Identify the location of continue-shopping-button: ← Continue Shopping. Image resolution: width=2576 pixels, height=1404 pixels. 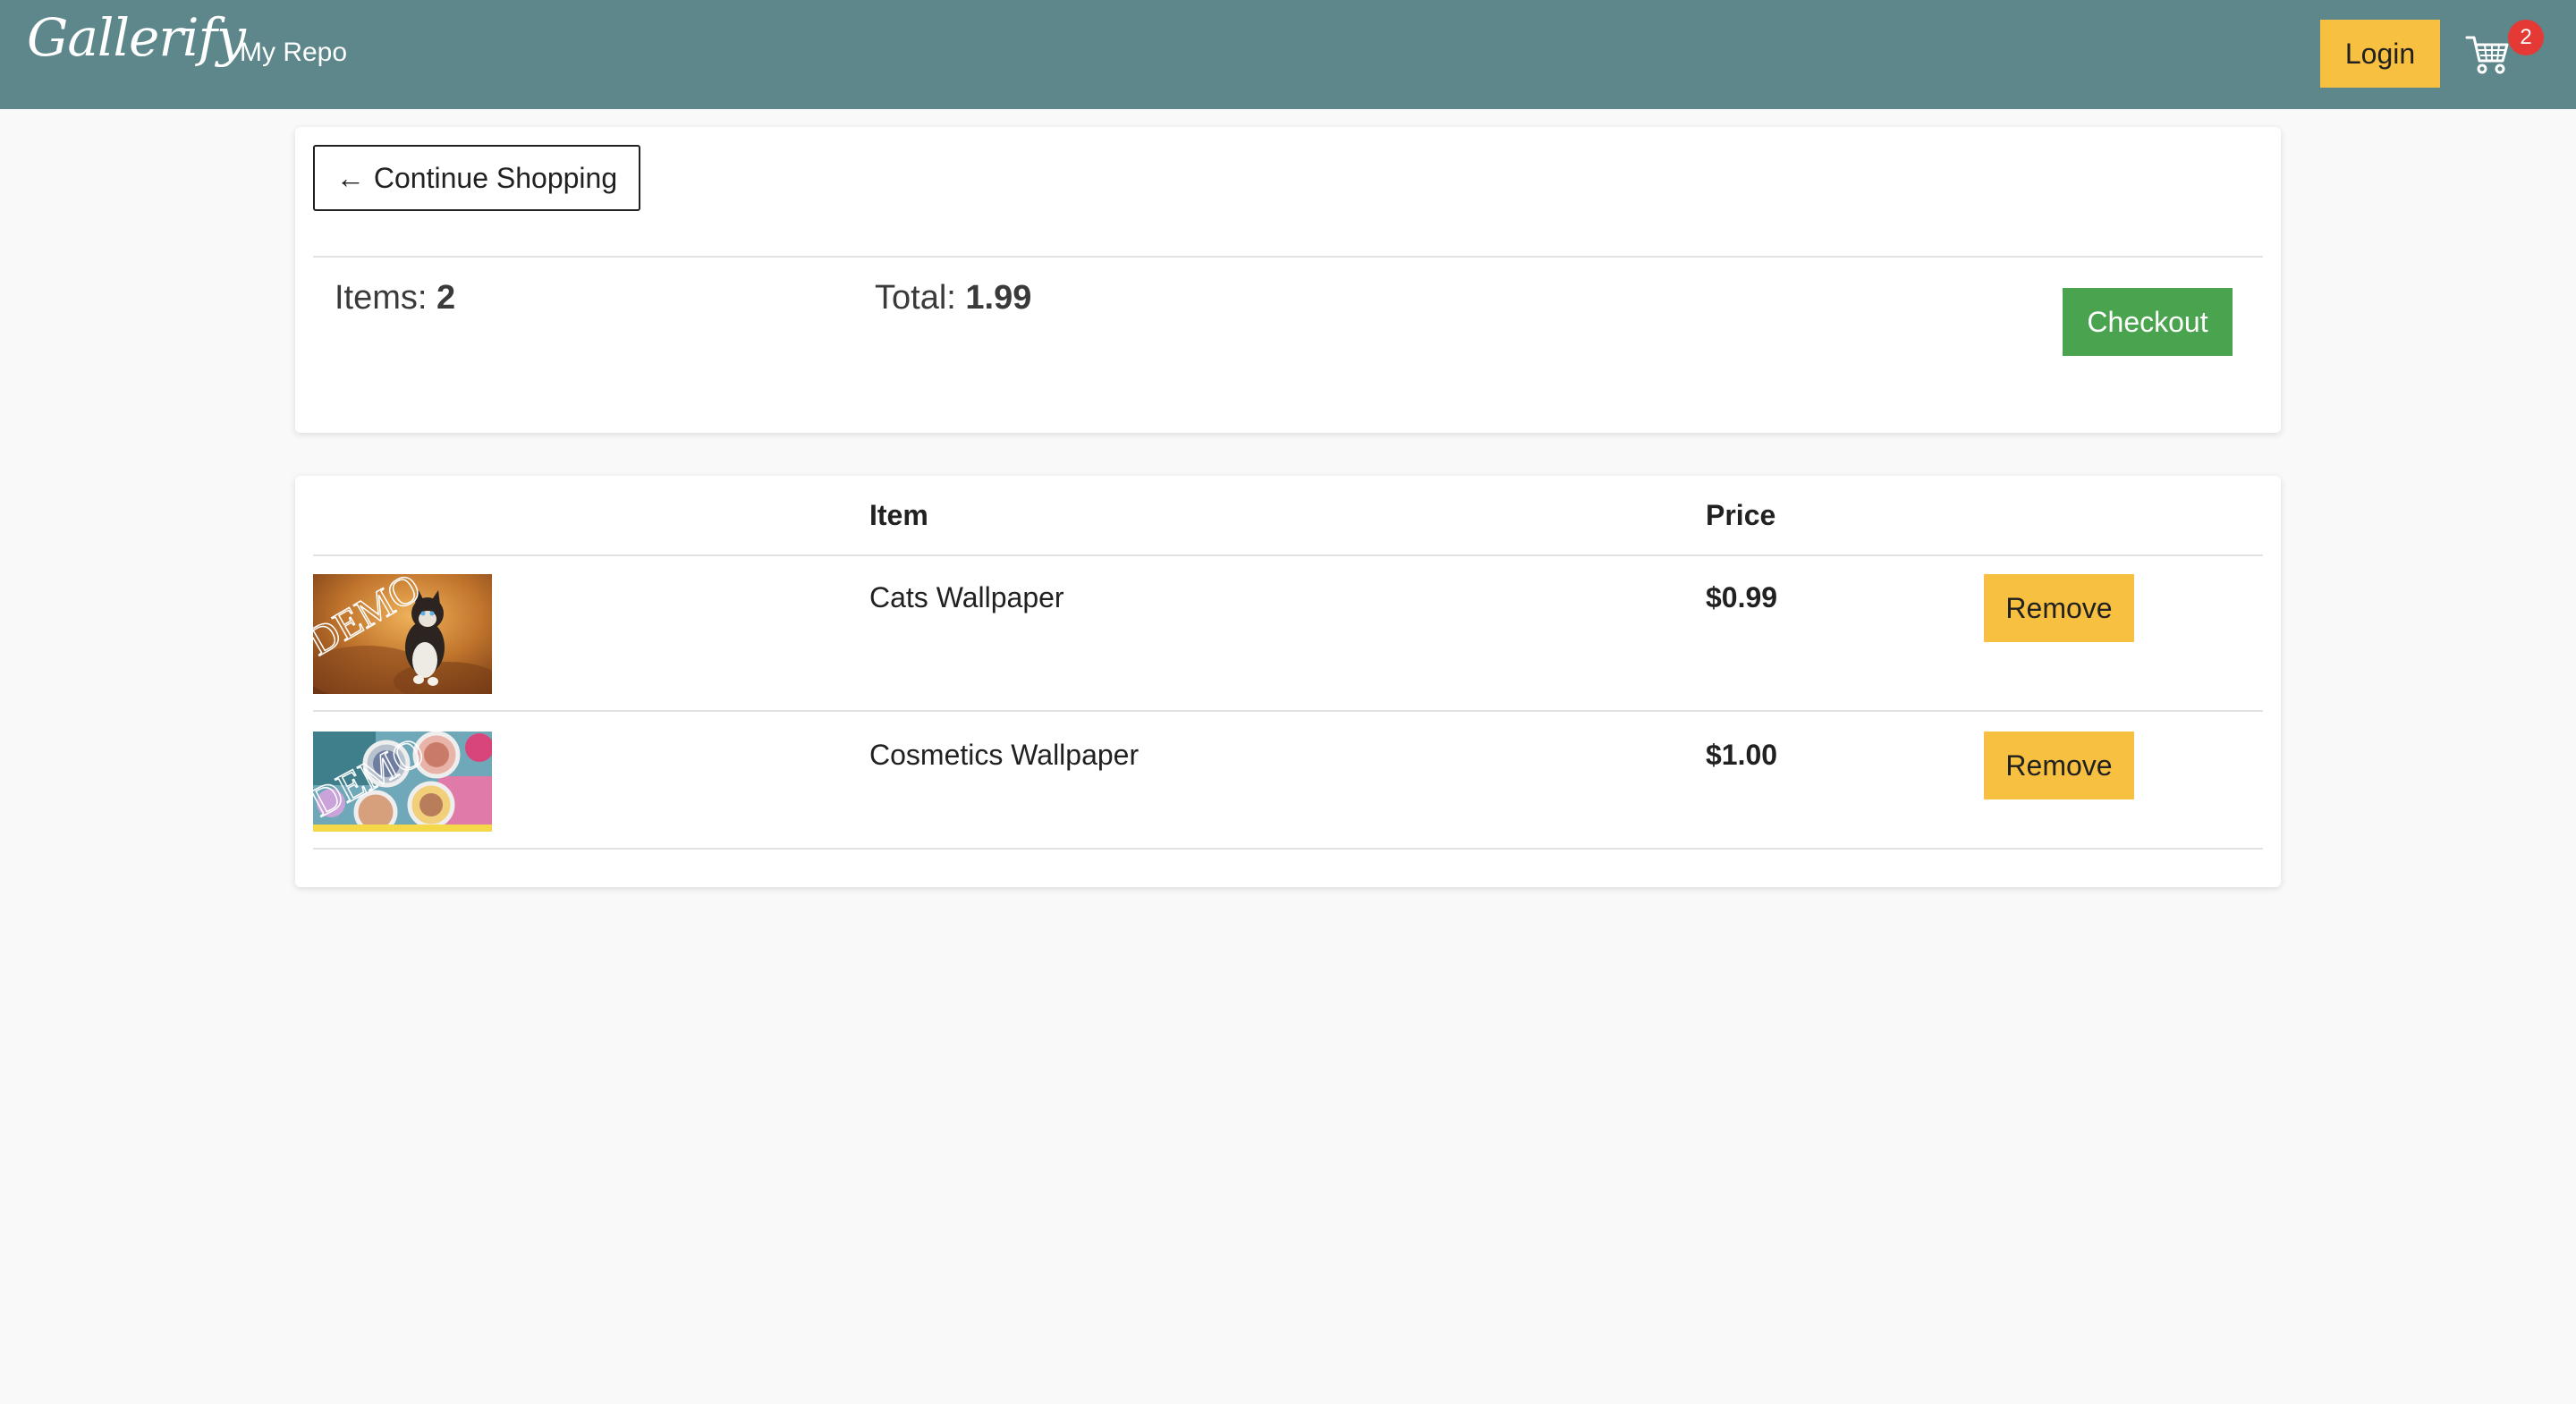
(476, 178).